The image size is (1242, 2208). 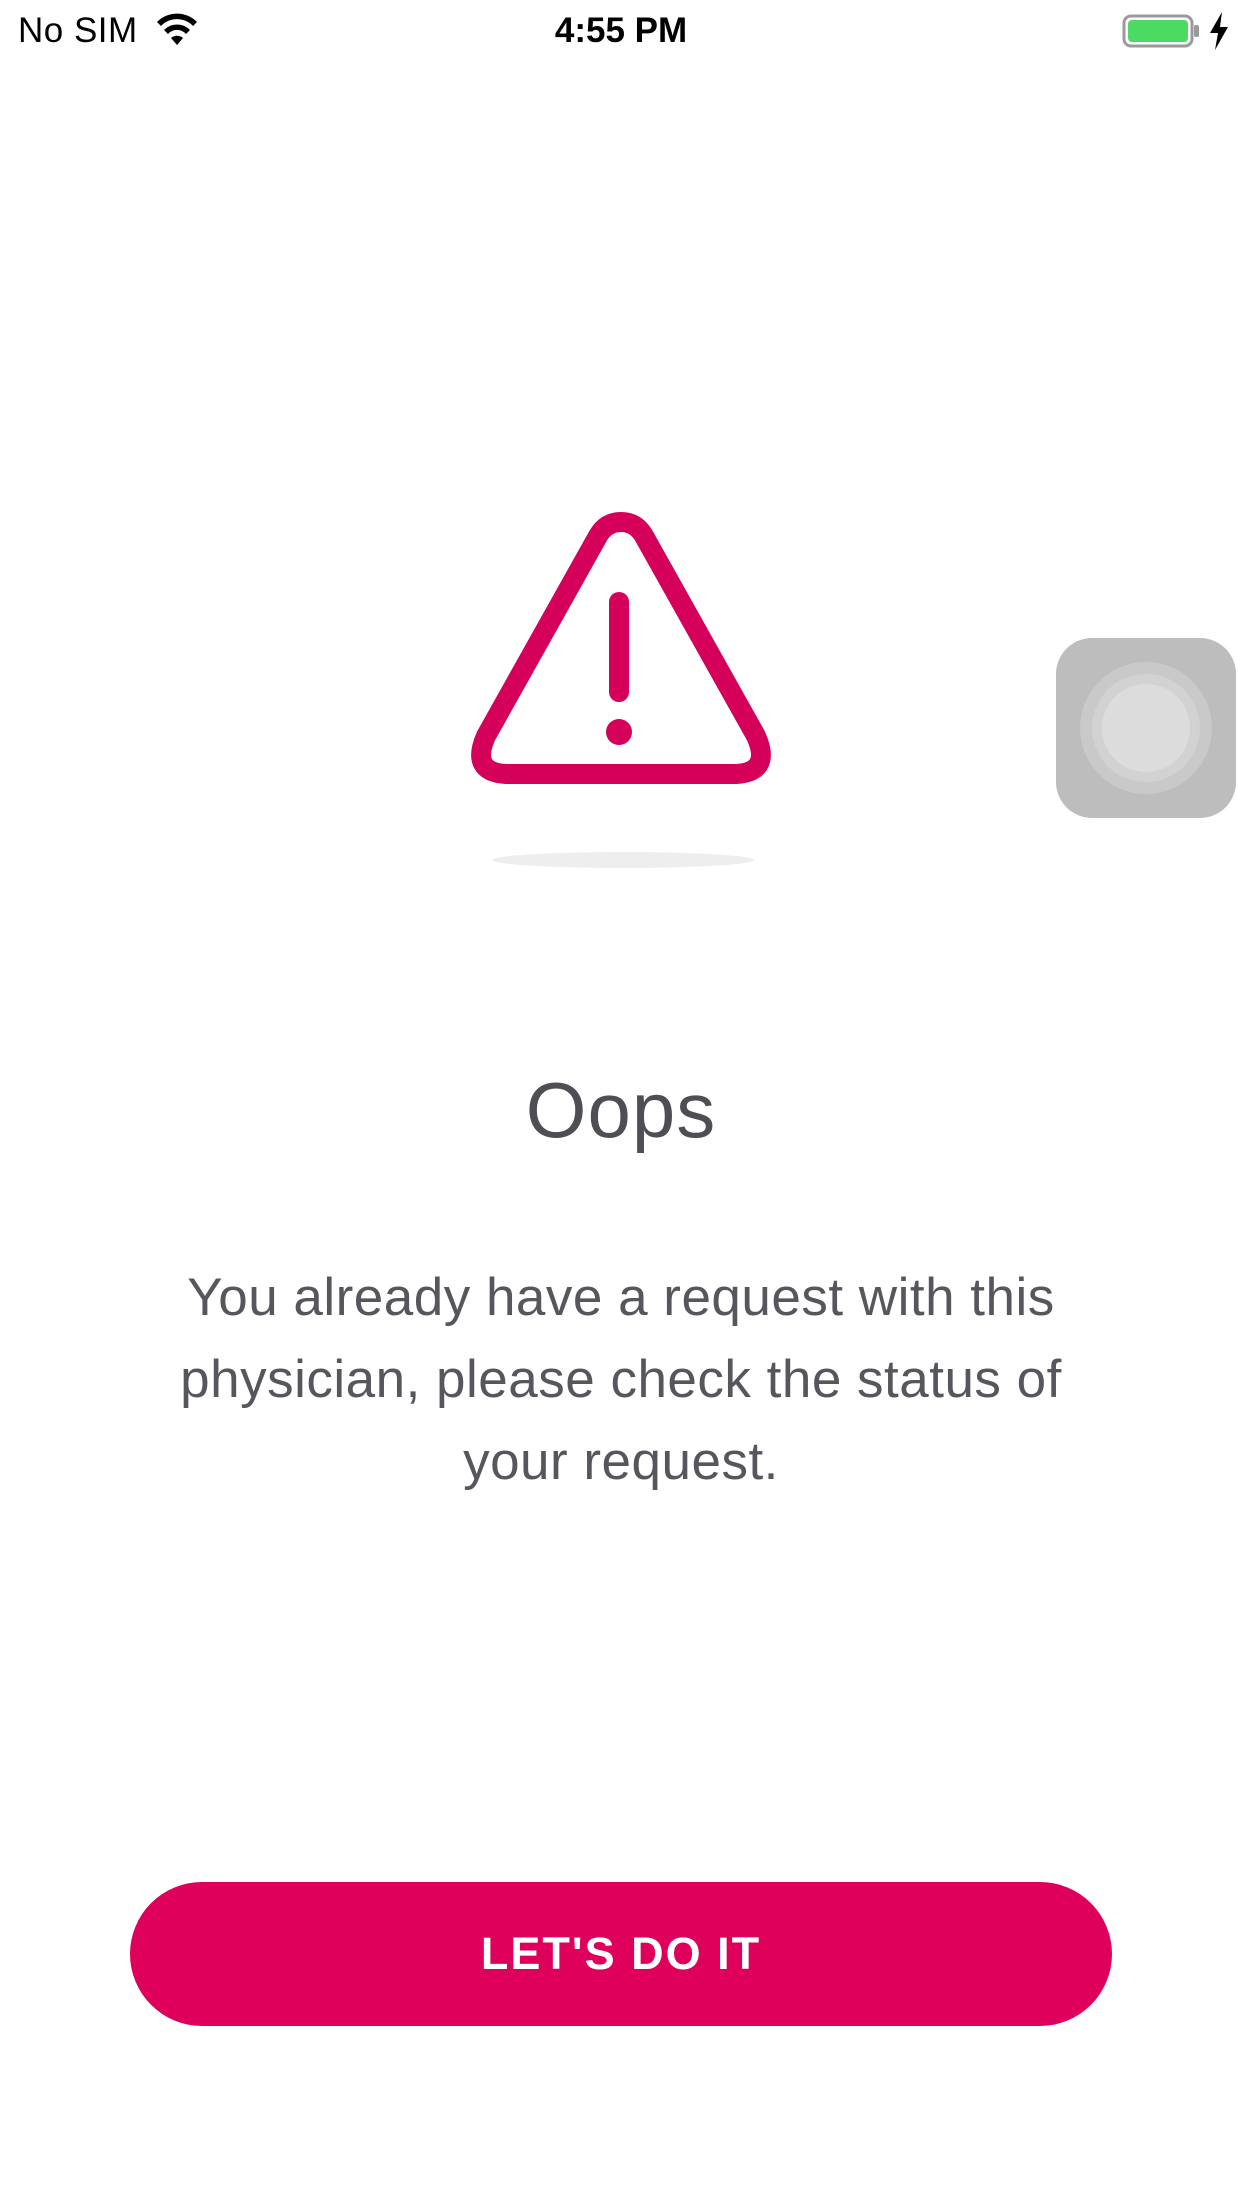 I want to click on assistive-touch-icon, so click(x=1146, y=728).